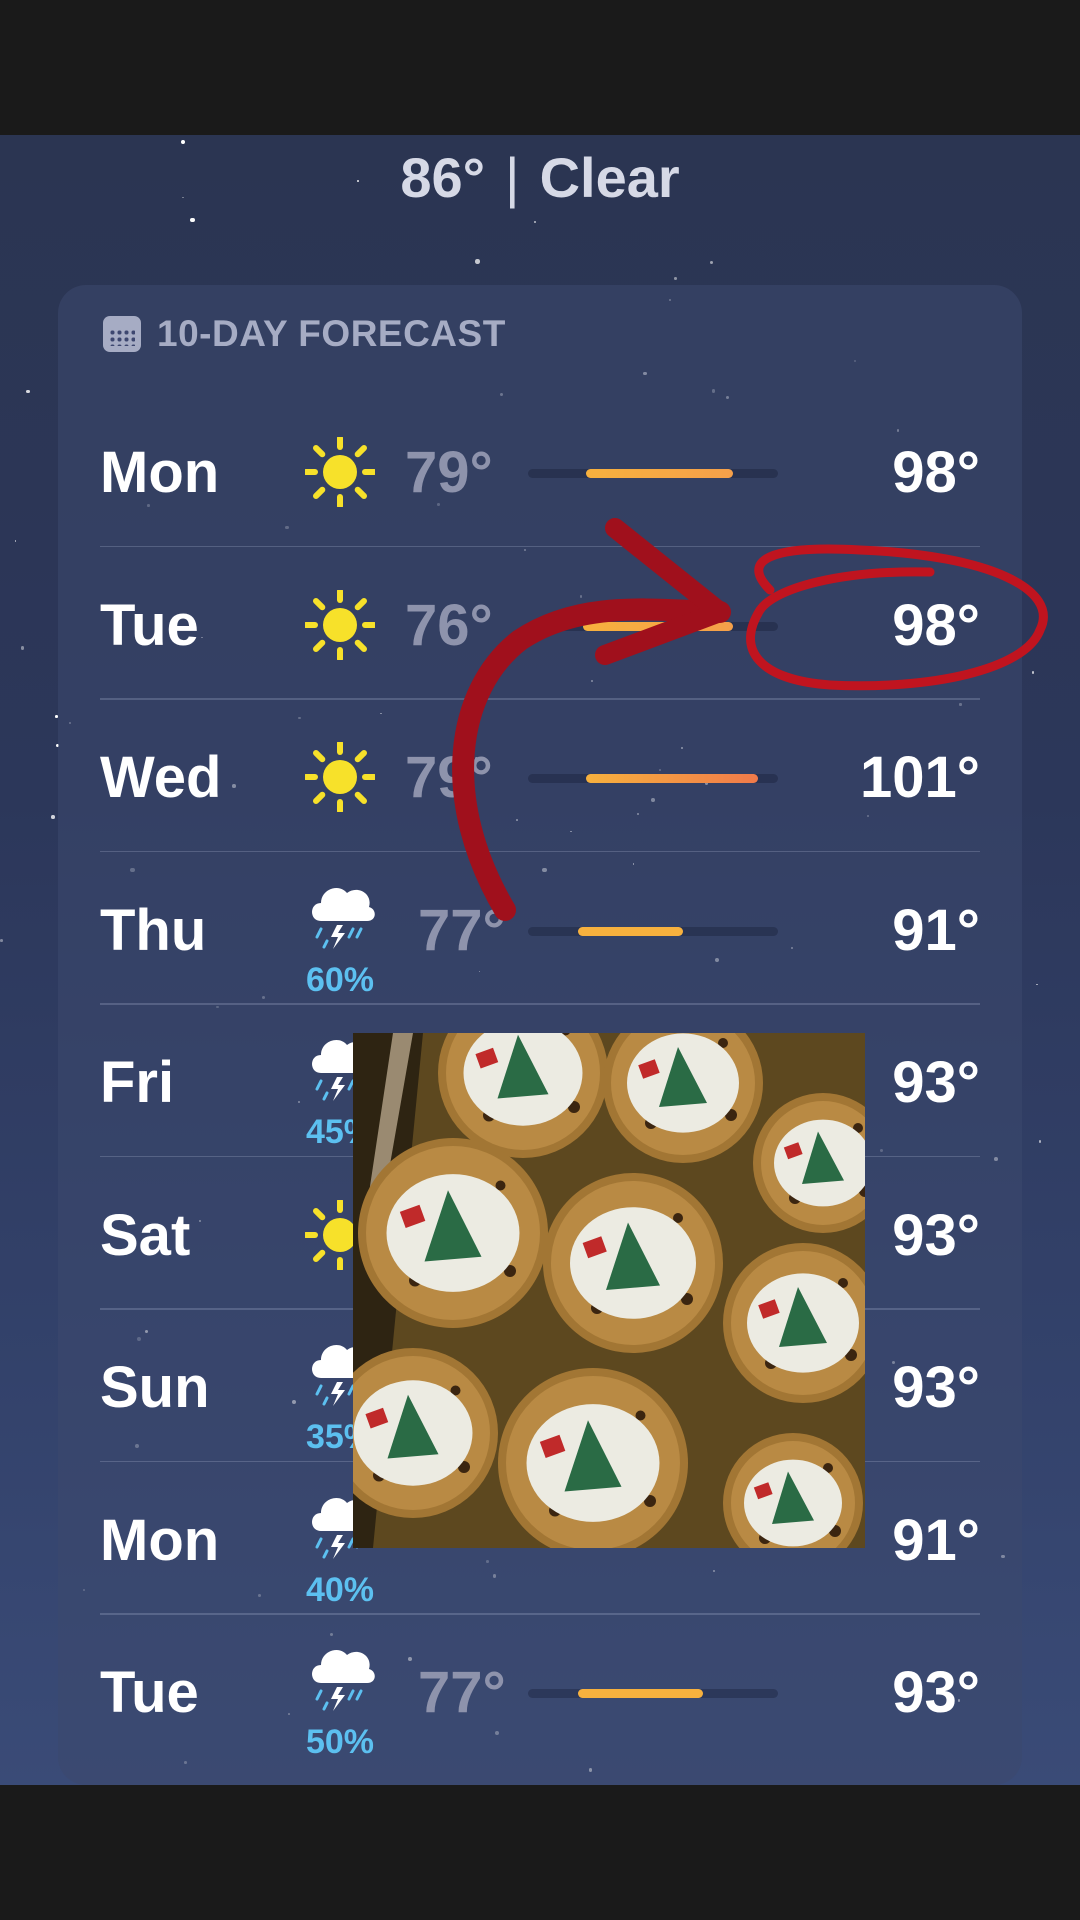  I want to click on precip-chance: 50%, so click(340, 1742).